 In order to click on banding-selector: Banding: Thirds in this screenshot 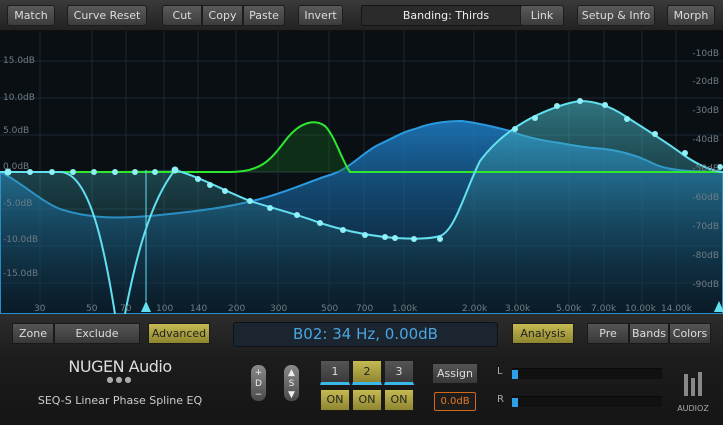, I will do `click(446, 15)`.